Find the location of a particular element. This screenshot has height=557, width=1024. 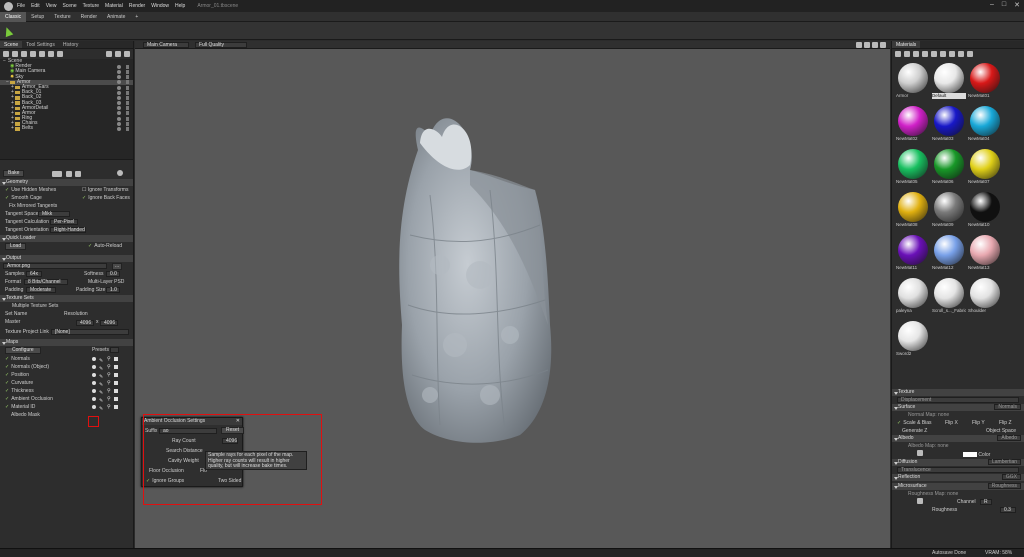

surface-header: Surface Normals is located at coordinates (958, 407).